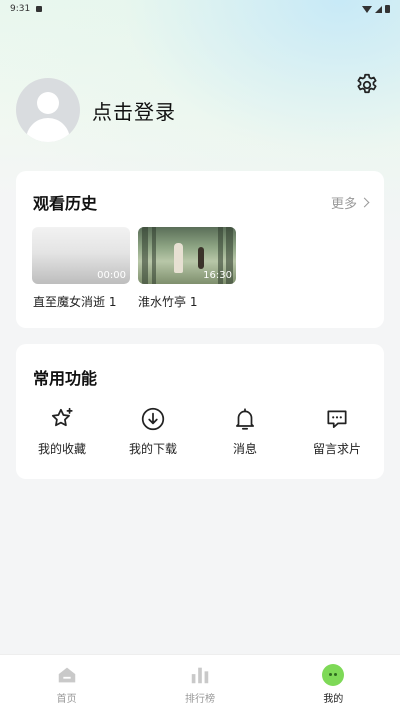 The image size is (400, 711). Describe the element at coordinates (200, 9) in the screenshot. I see `status-bar: 9:31` at that location.